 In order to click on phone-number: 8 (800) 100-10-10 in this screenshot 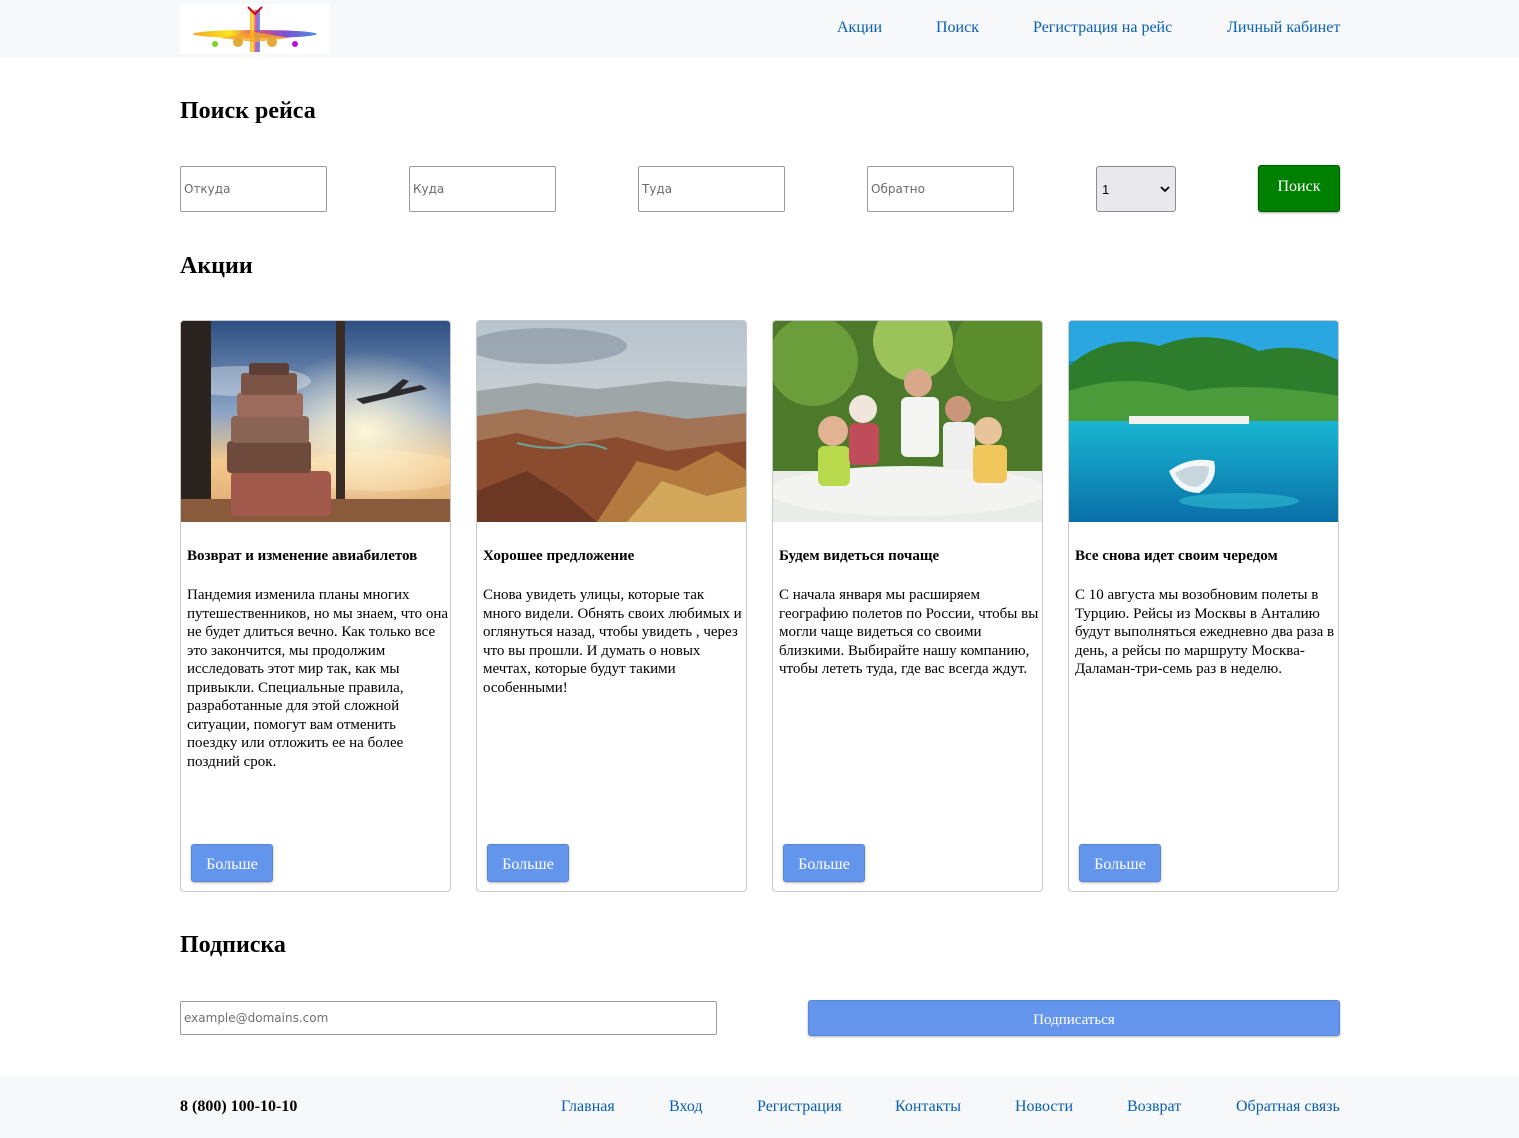, I will do `click(239, 1106)`.